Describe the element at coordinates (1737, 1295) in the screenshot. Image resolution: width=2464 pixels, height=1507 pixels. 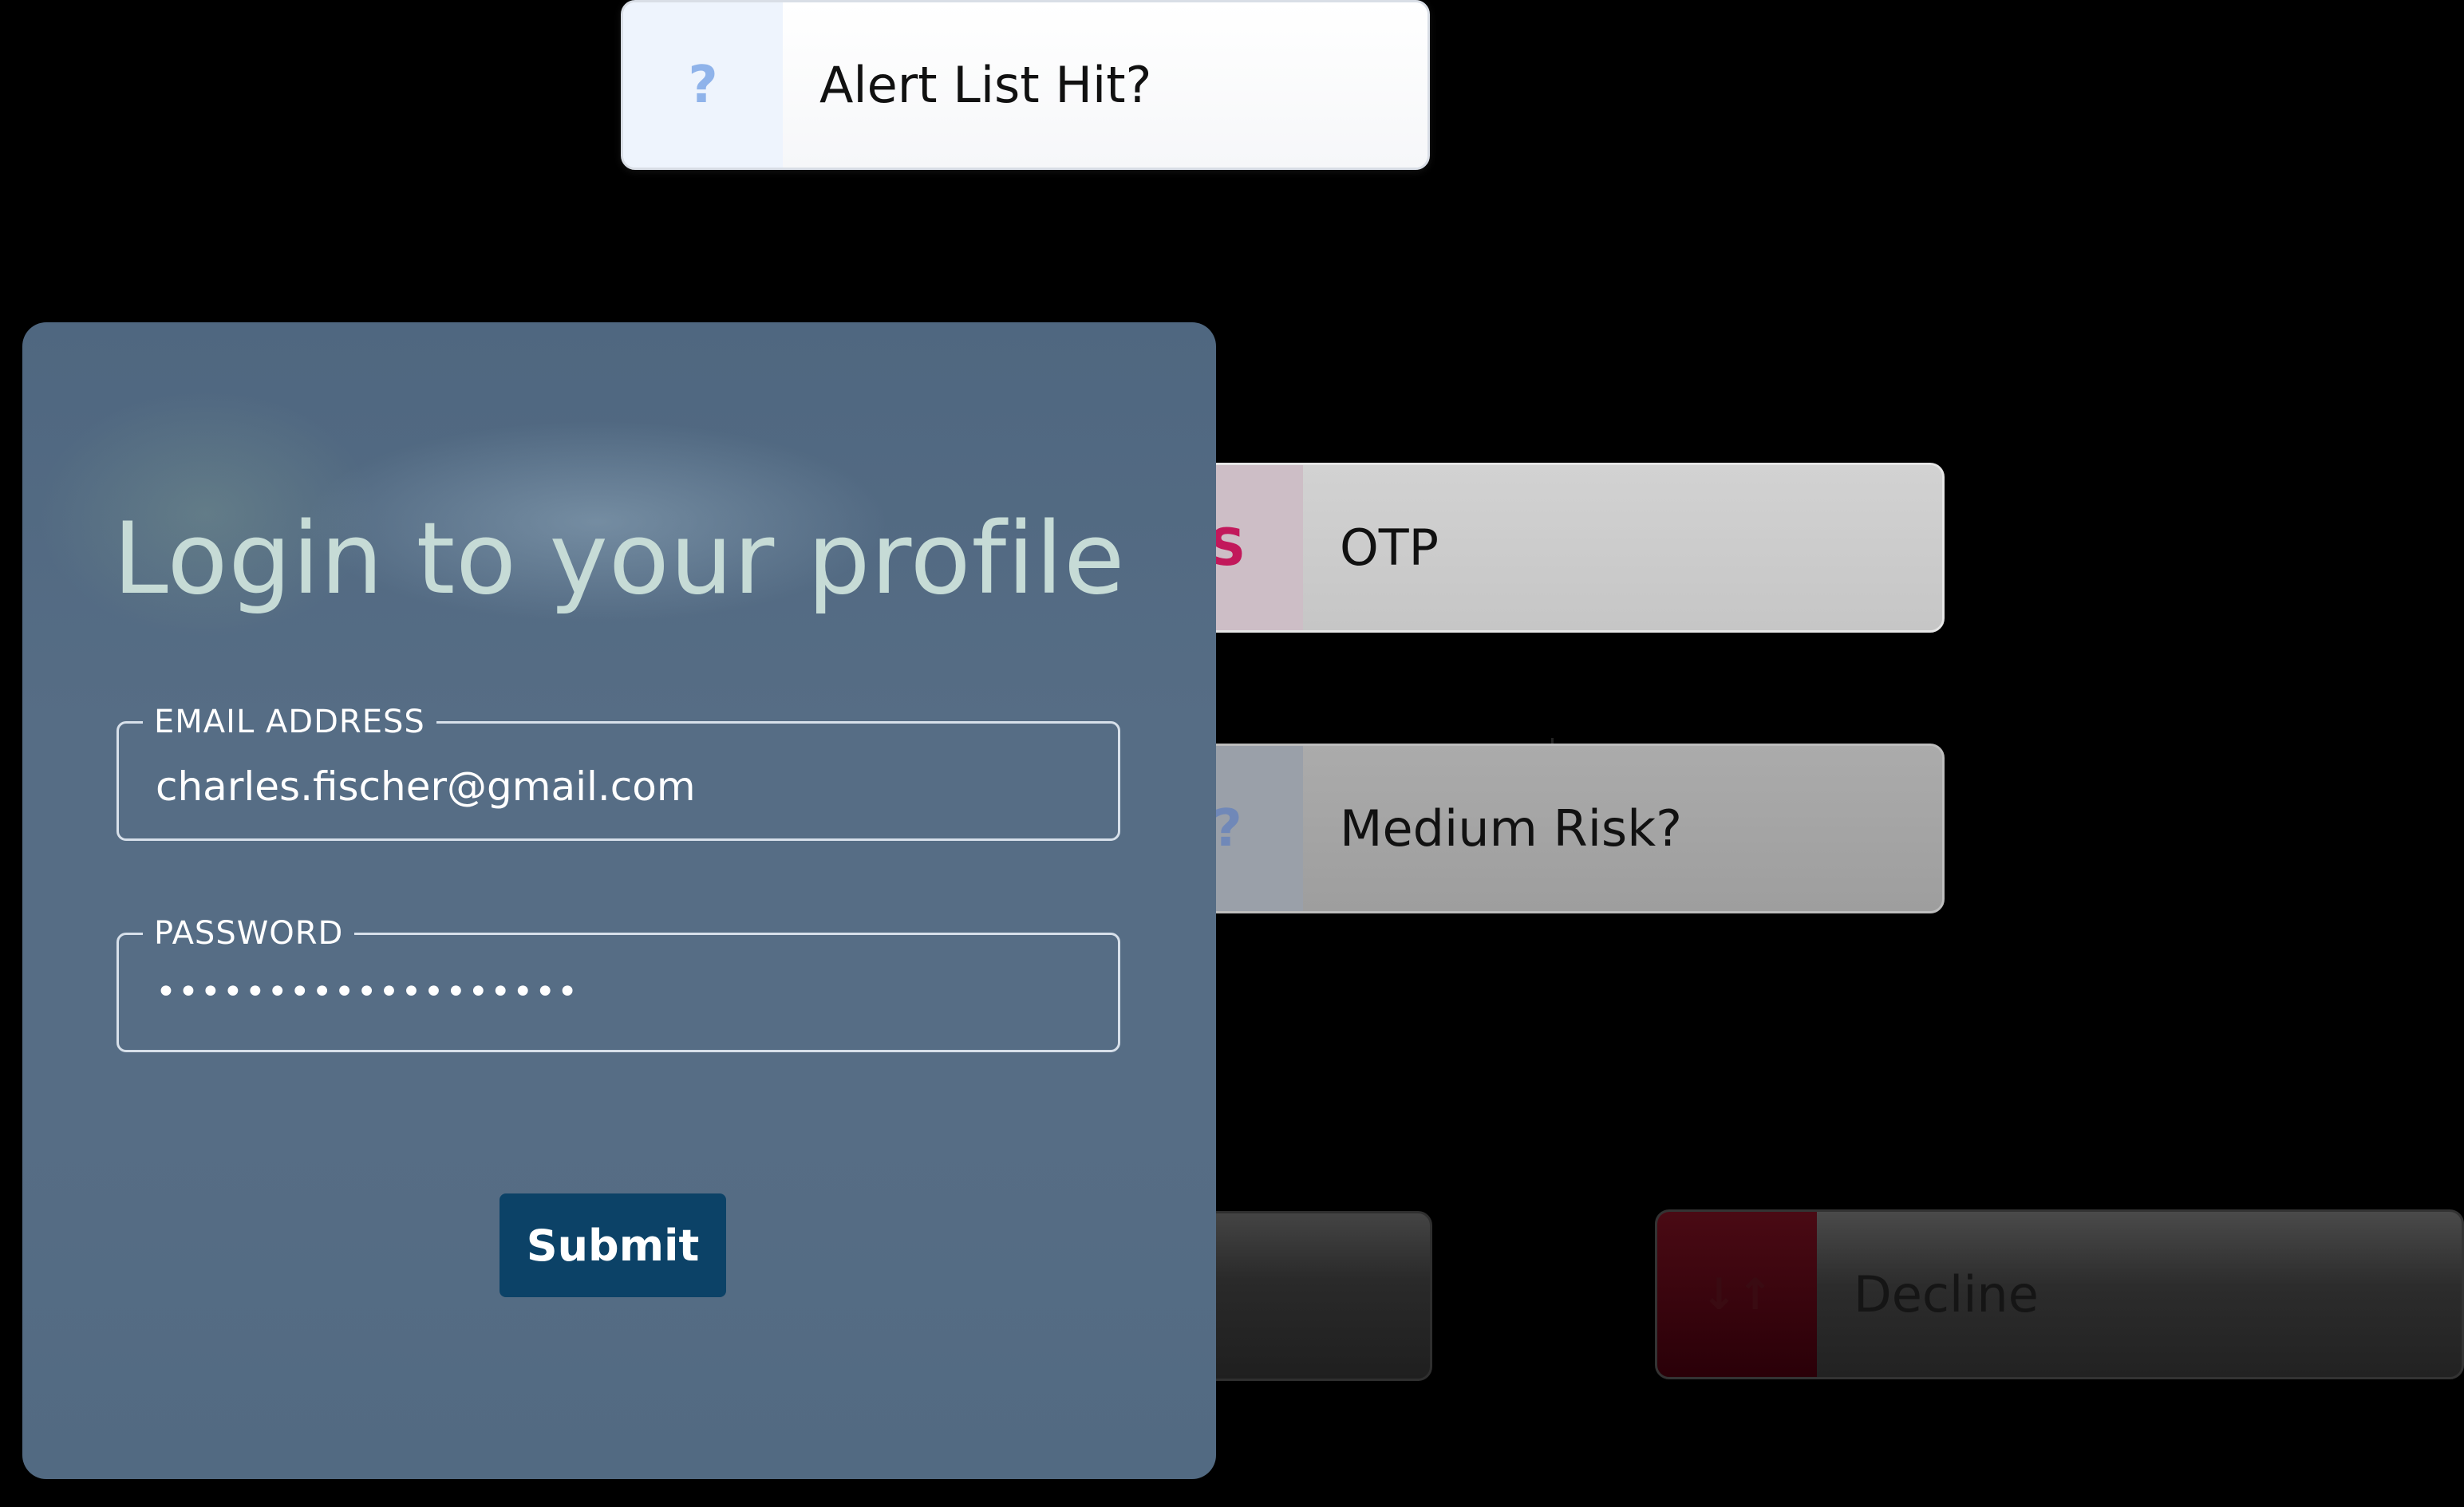
I see `decline-icon: ↓↑` at that location.